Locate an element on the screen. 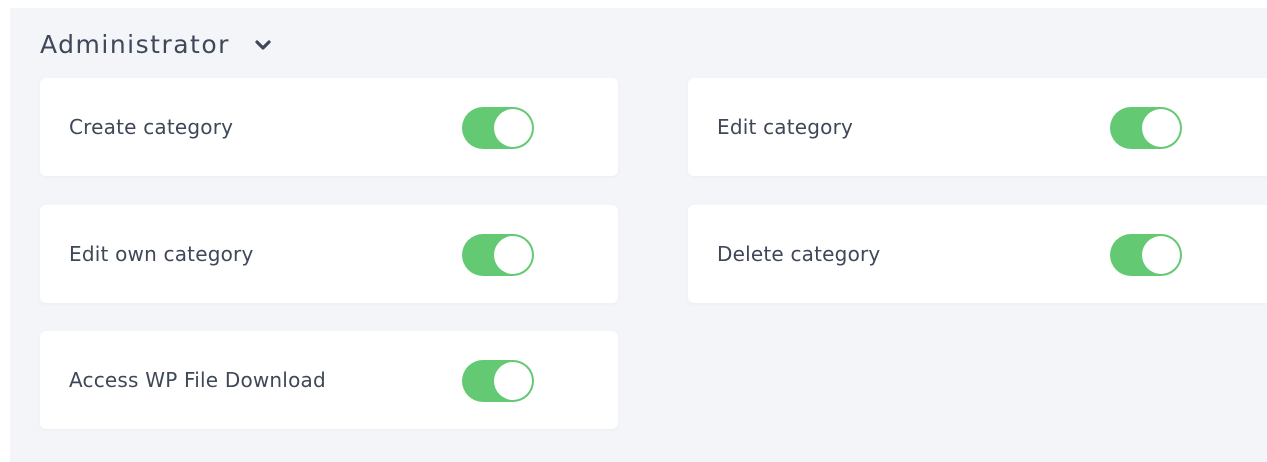 This screenshot has width=1267, height=462. toggle-switch-edit-own-category is located at coordinates (498, 255).